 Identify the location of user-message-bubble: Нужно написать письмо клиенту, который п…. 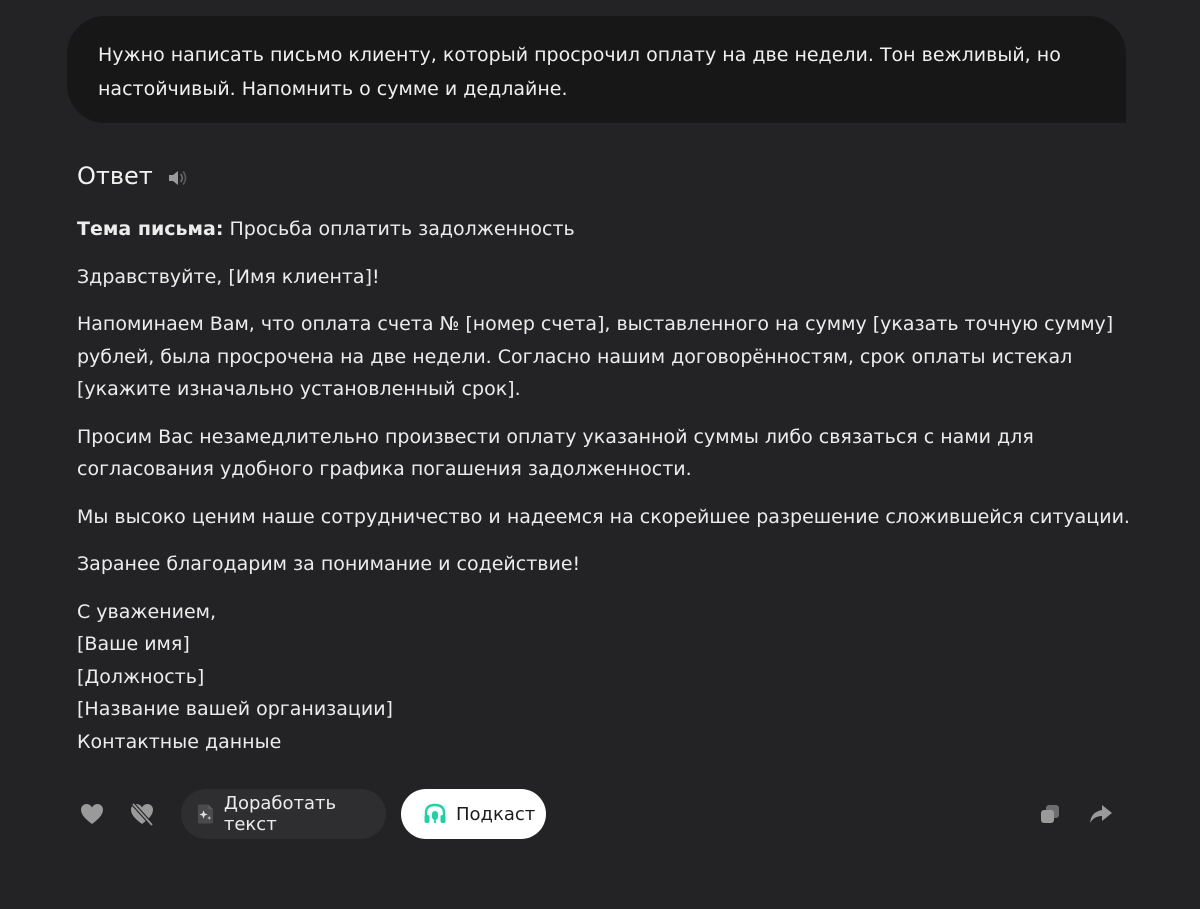
(596, 69).